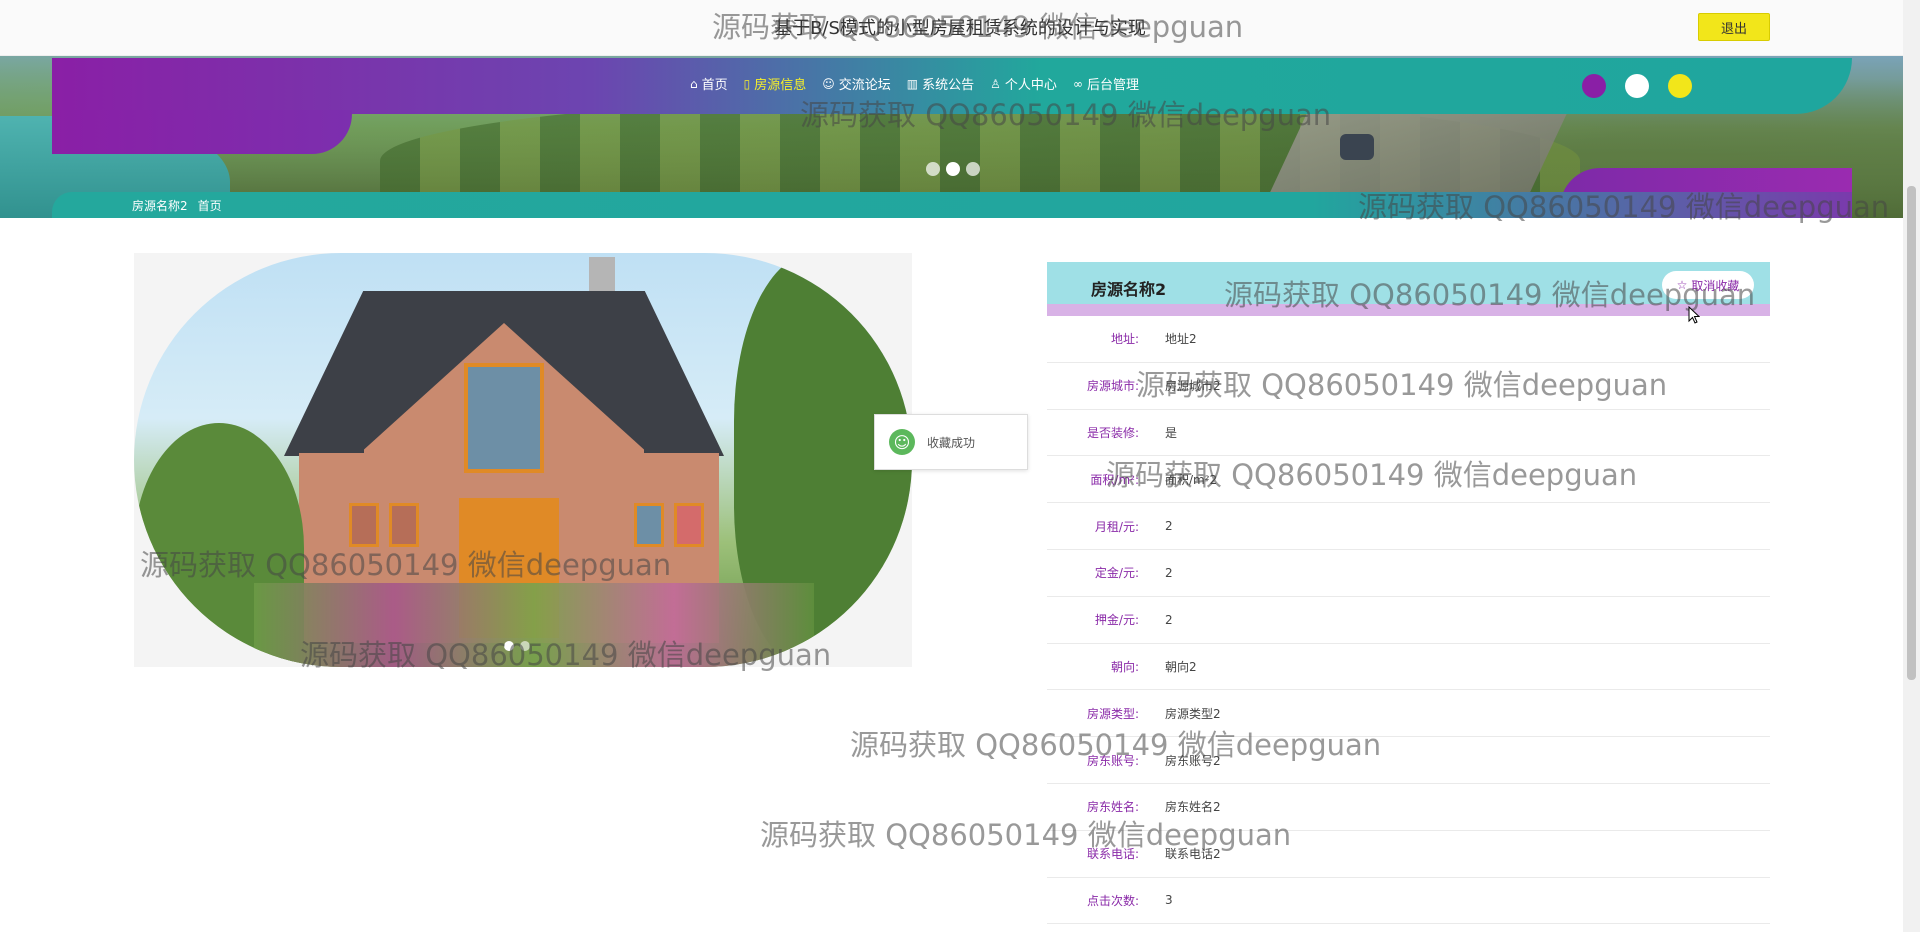 The width and height of the screenshot is (1920, 932). Describe the element at coordinates (694, 83) in the screenshot. I see `home-icon: ⌂` at that location.